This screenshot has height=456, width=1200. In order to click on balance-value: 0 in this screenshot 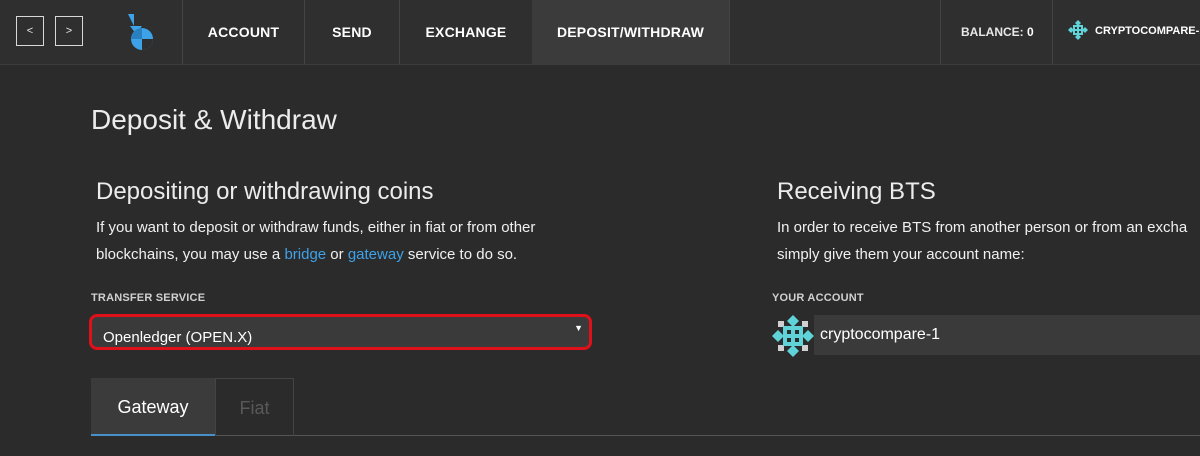, I will do `click(1030, 32)`.